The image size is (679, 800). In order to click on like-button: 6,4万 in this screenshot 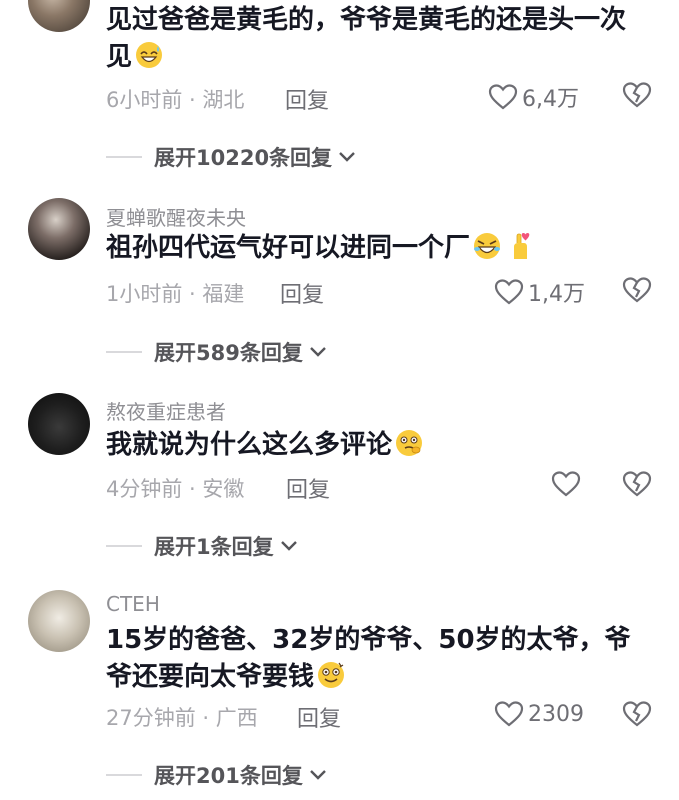, I will do `click(533, 97)`.